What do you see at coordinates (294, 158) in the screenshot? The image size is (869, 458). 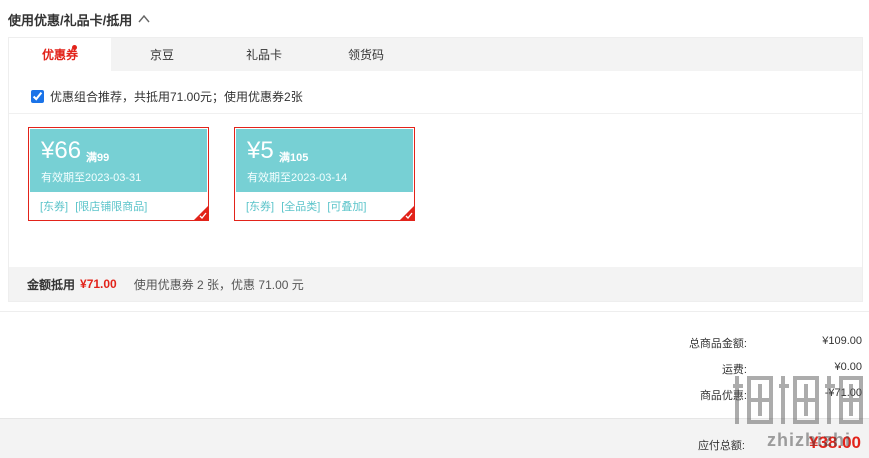 I see `coupon-condition: 满105` at bounding box center [294, 158].